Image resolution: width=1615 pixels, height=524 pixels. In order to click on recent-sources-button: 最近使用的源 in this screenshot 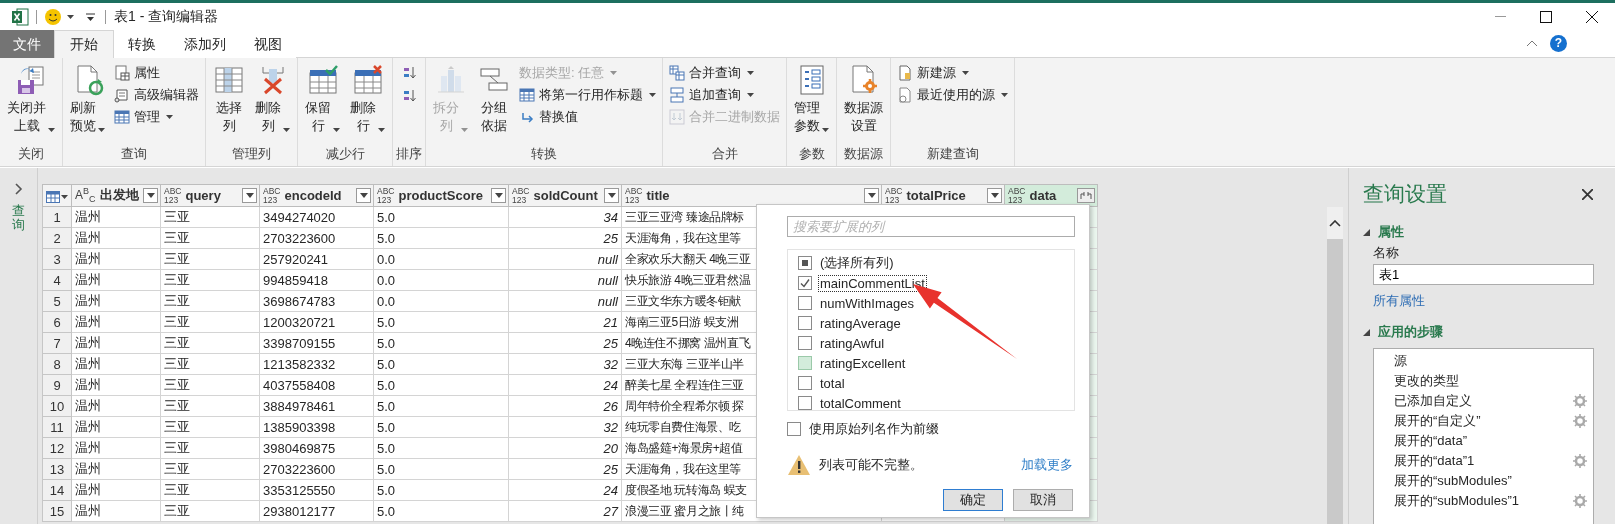, I will do `click(952, 94)`.